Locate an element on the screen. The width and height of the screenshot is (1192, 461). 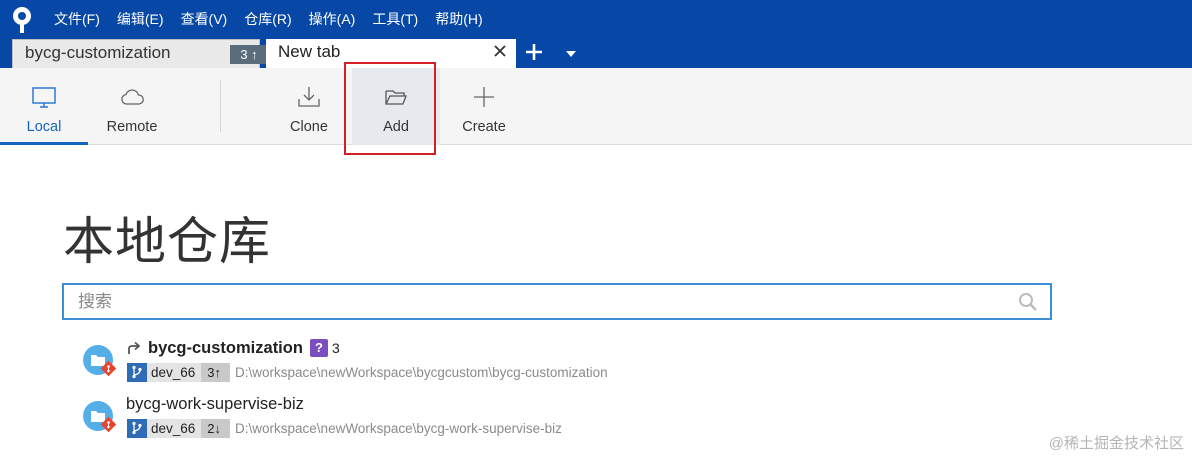
local-button: Local is located at coordinates (44, 106).